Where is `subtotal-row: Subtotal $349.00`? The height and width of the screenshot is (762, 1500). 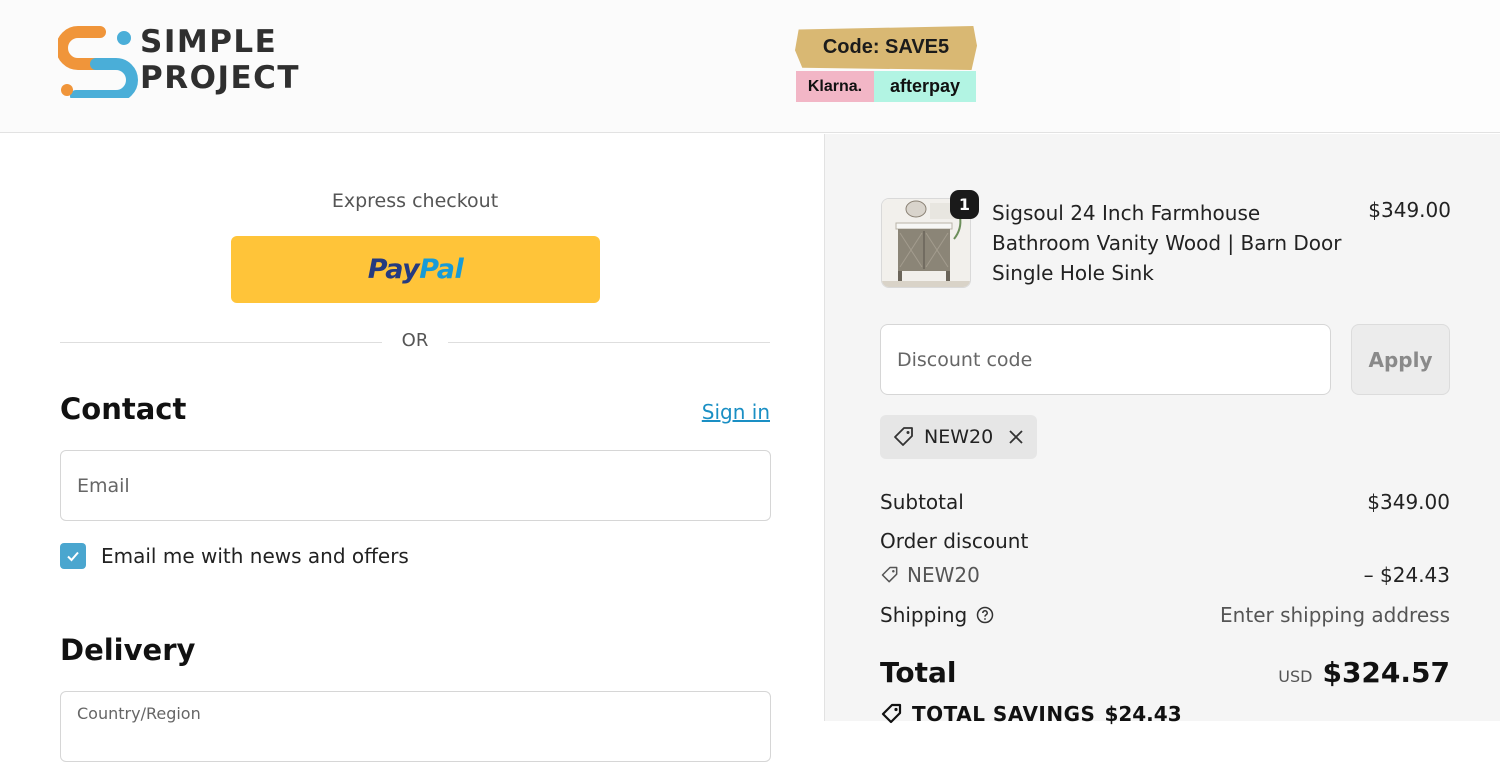
subtotal-row: Subtotal $349.00 is located at coordinates (1165, 502).